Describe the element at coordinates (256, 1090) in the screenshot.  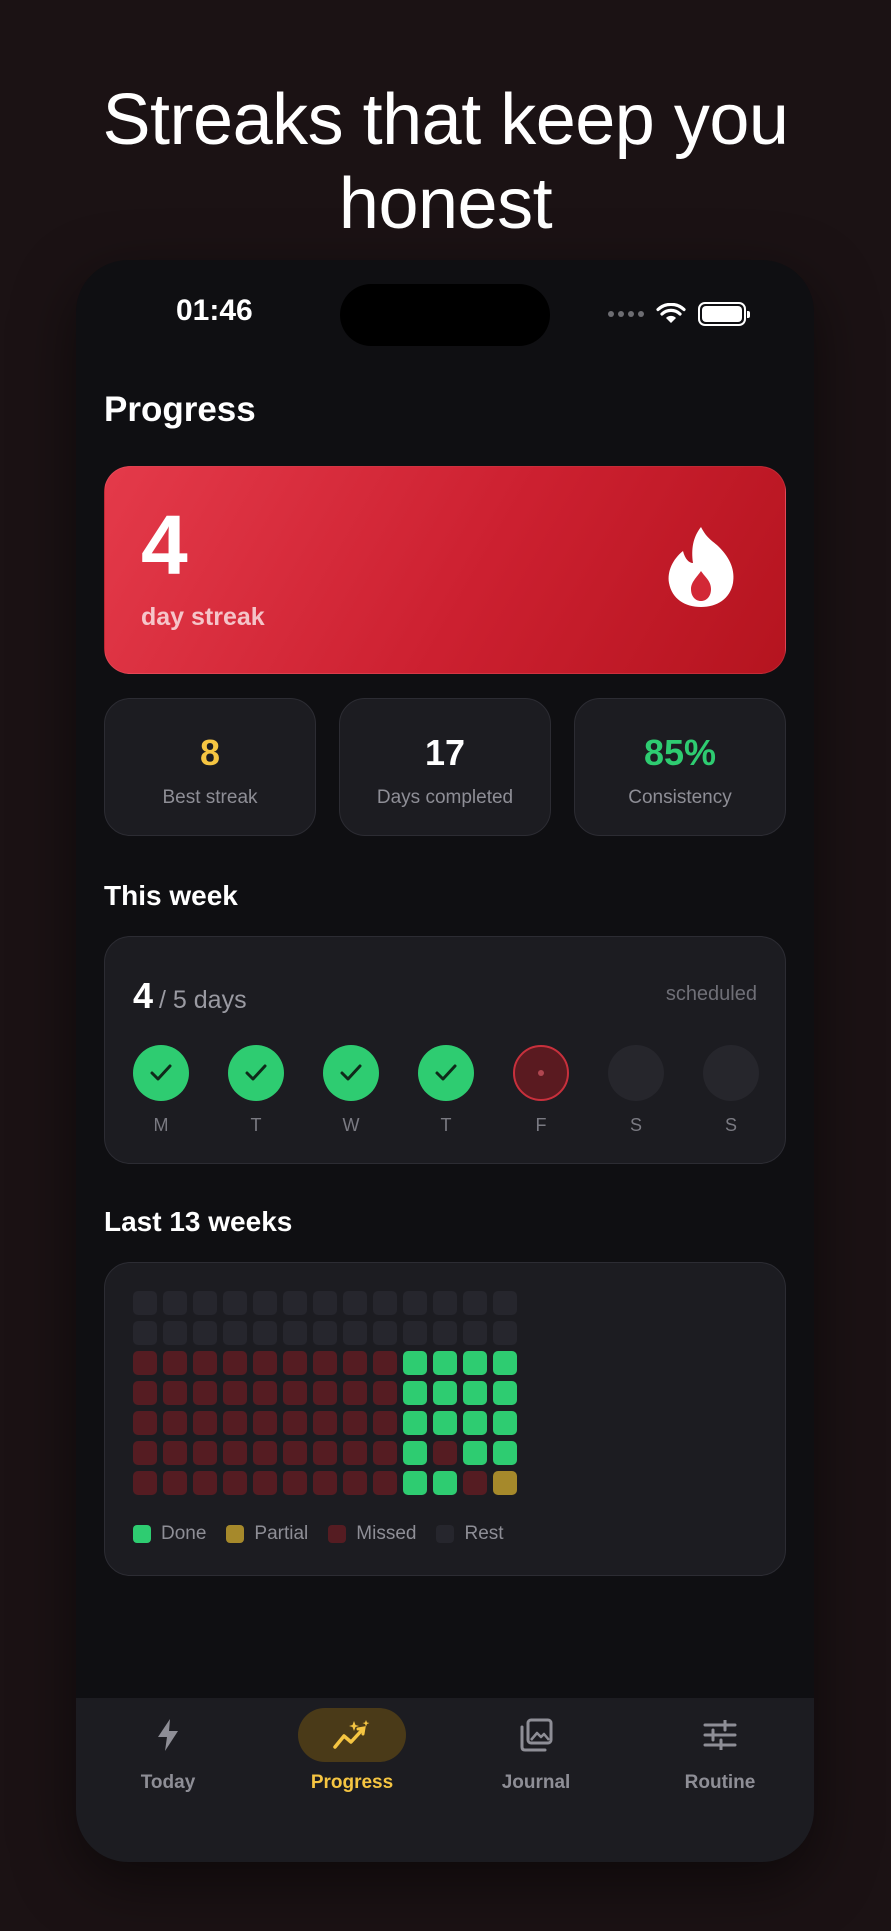
I see `week-day-1: T` at that location.